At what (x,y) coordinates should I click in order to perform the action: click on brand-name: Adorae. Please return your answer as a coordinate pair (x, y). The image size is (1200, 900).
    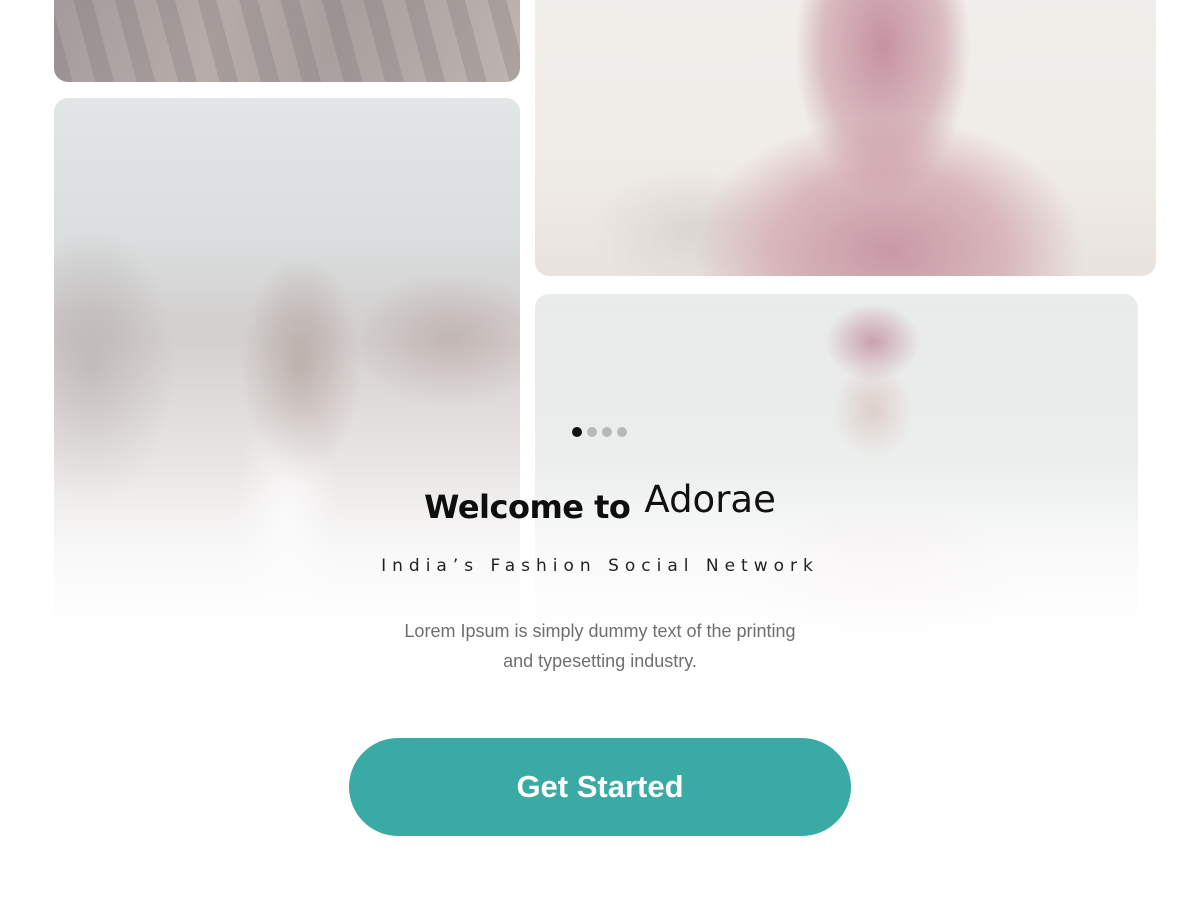
    Looking at the image, I should click on (710, 499).